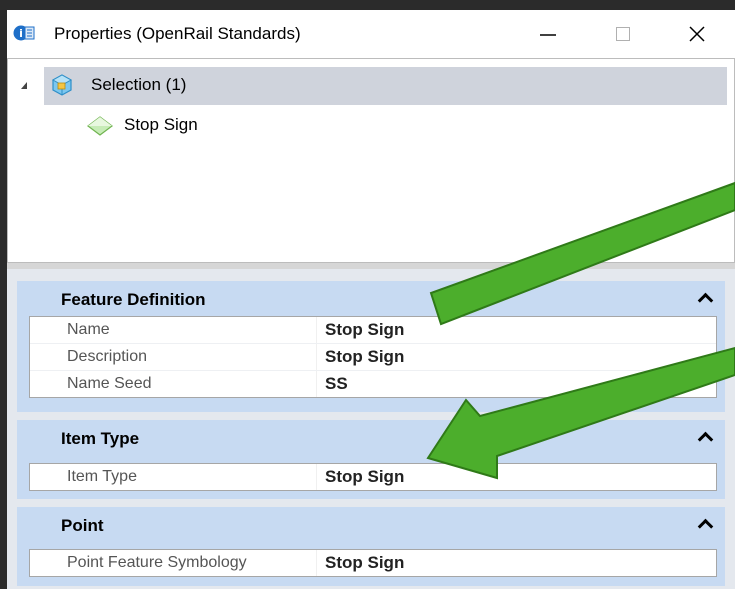 The image size is (735, 589). I want to click on section-body-item-type: Item Type Stop Sign, so click(371, 477).